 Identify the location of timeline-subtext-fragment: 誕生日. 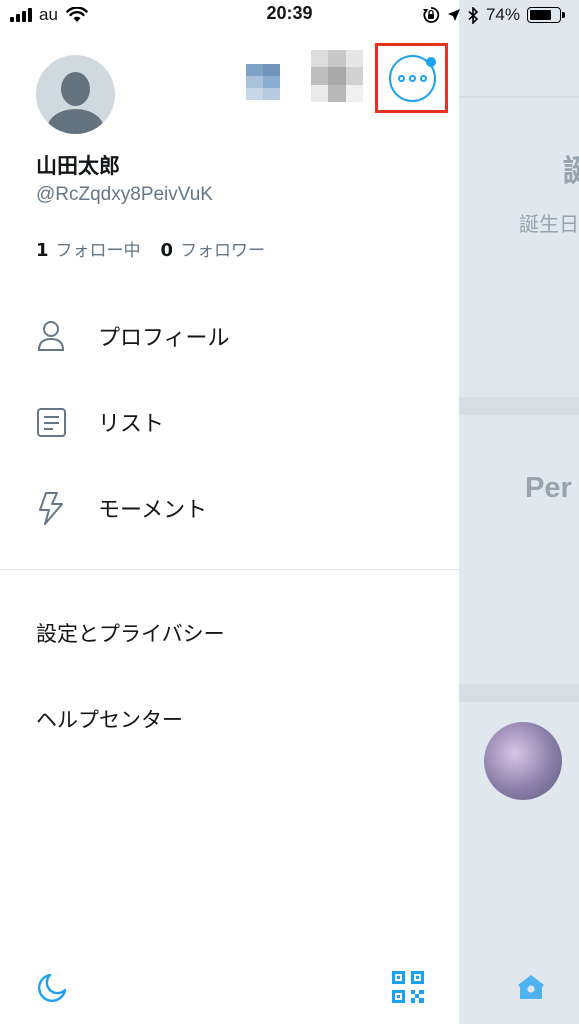
(549, 224).